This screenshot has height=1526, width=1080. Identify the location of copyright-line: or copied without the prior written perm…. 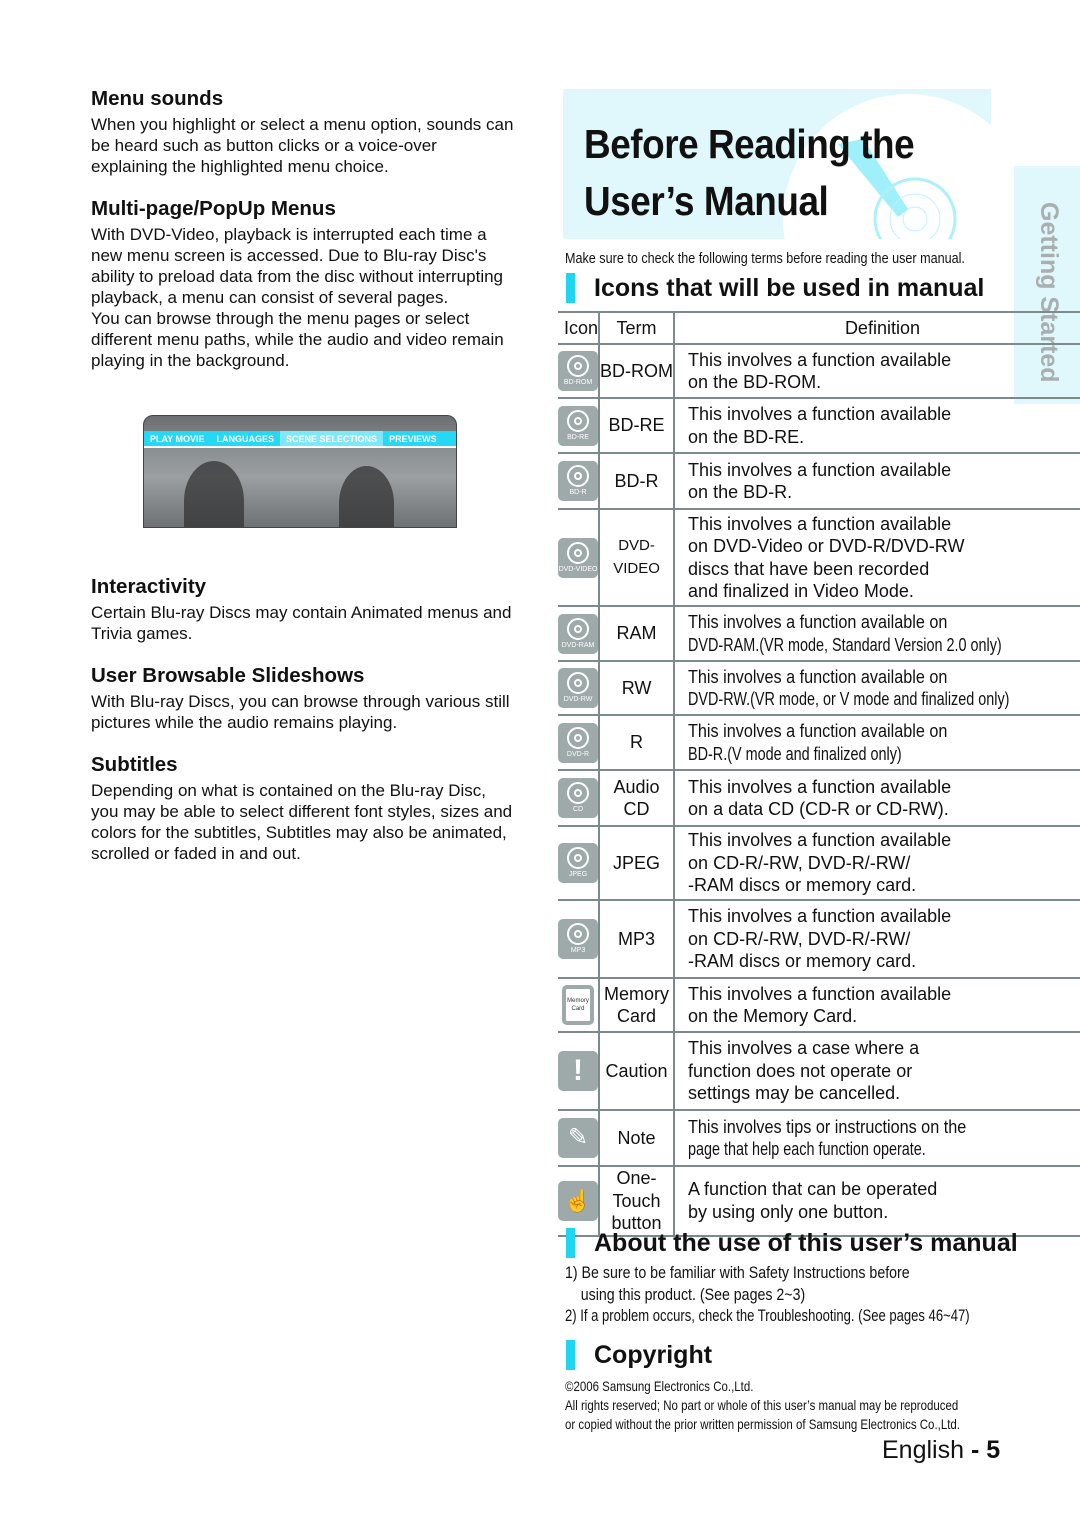
(762, 1424).